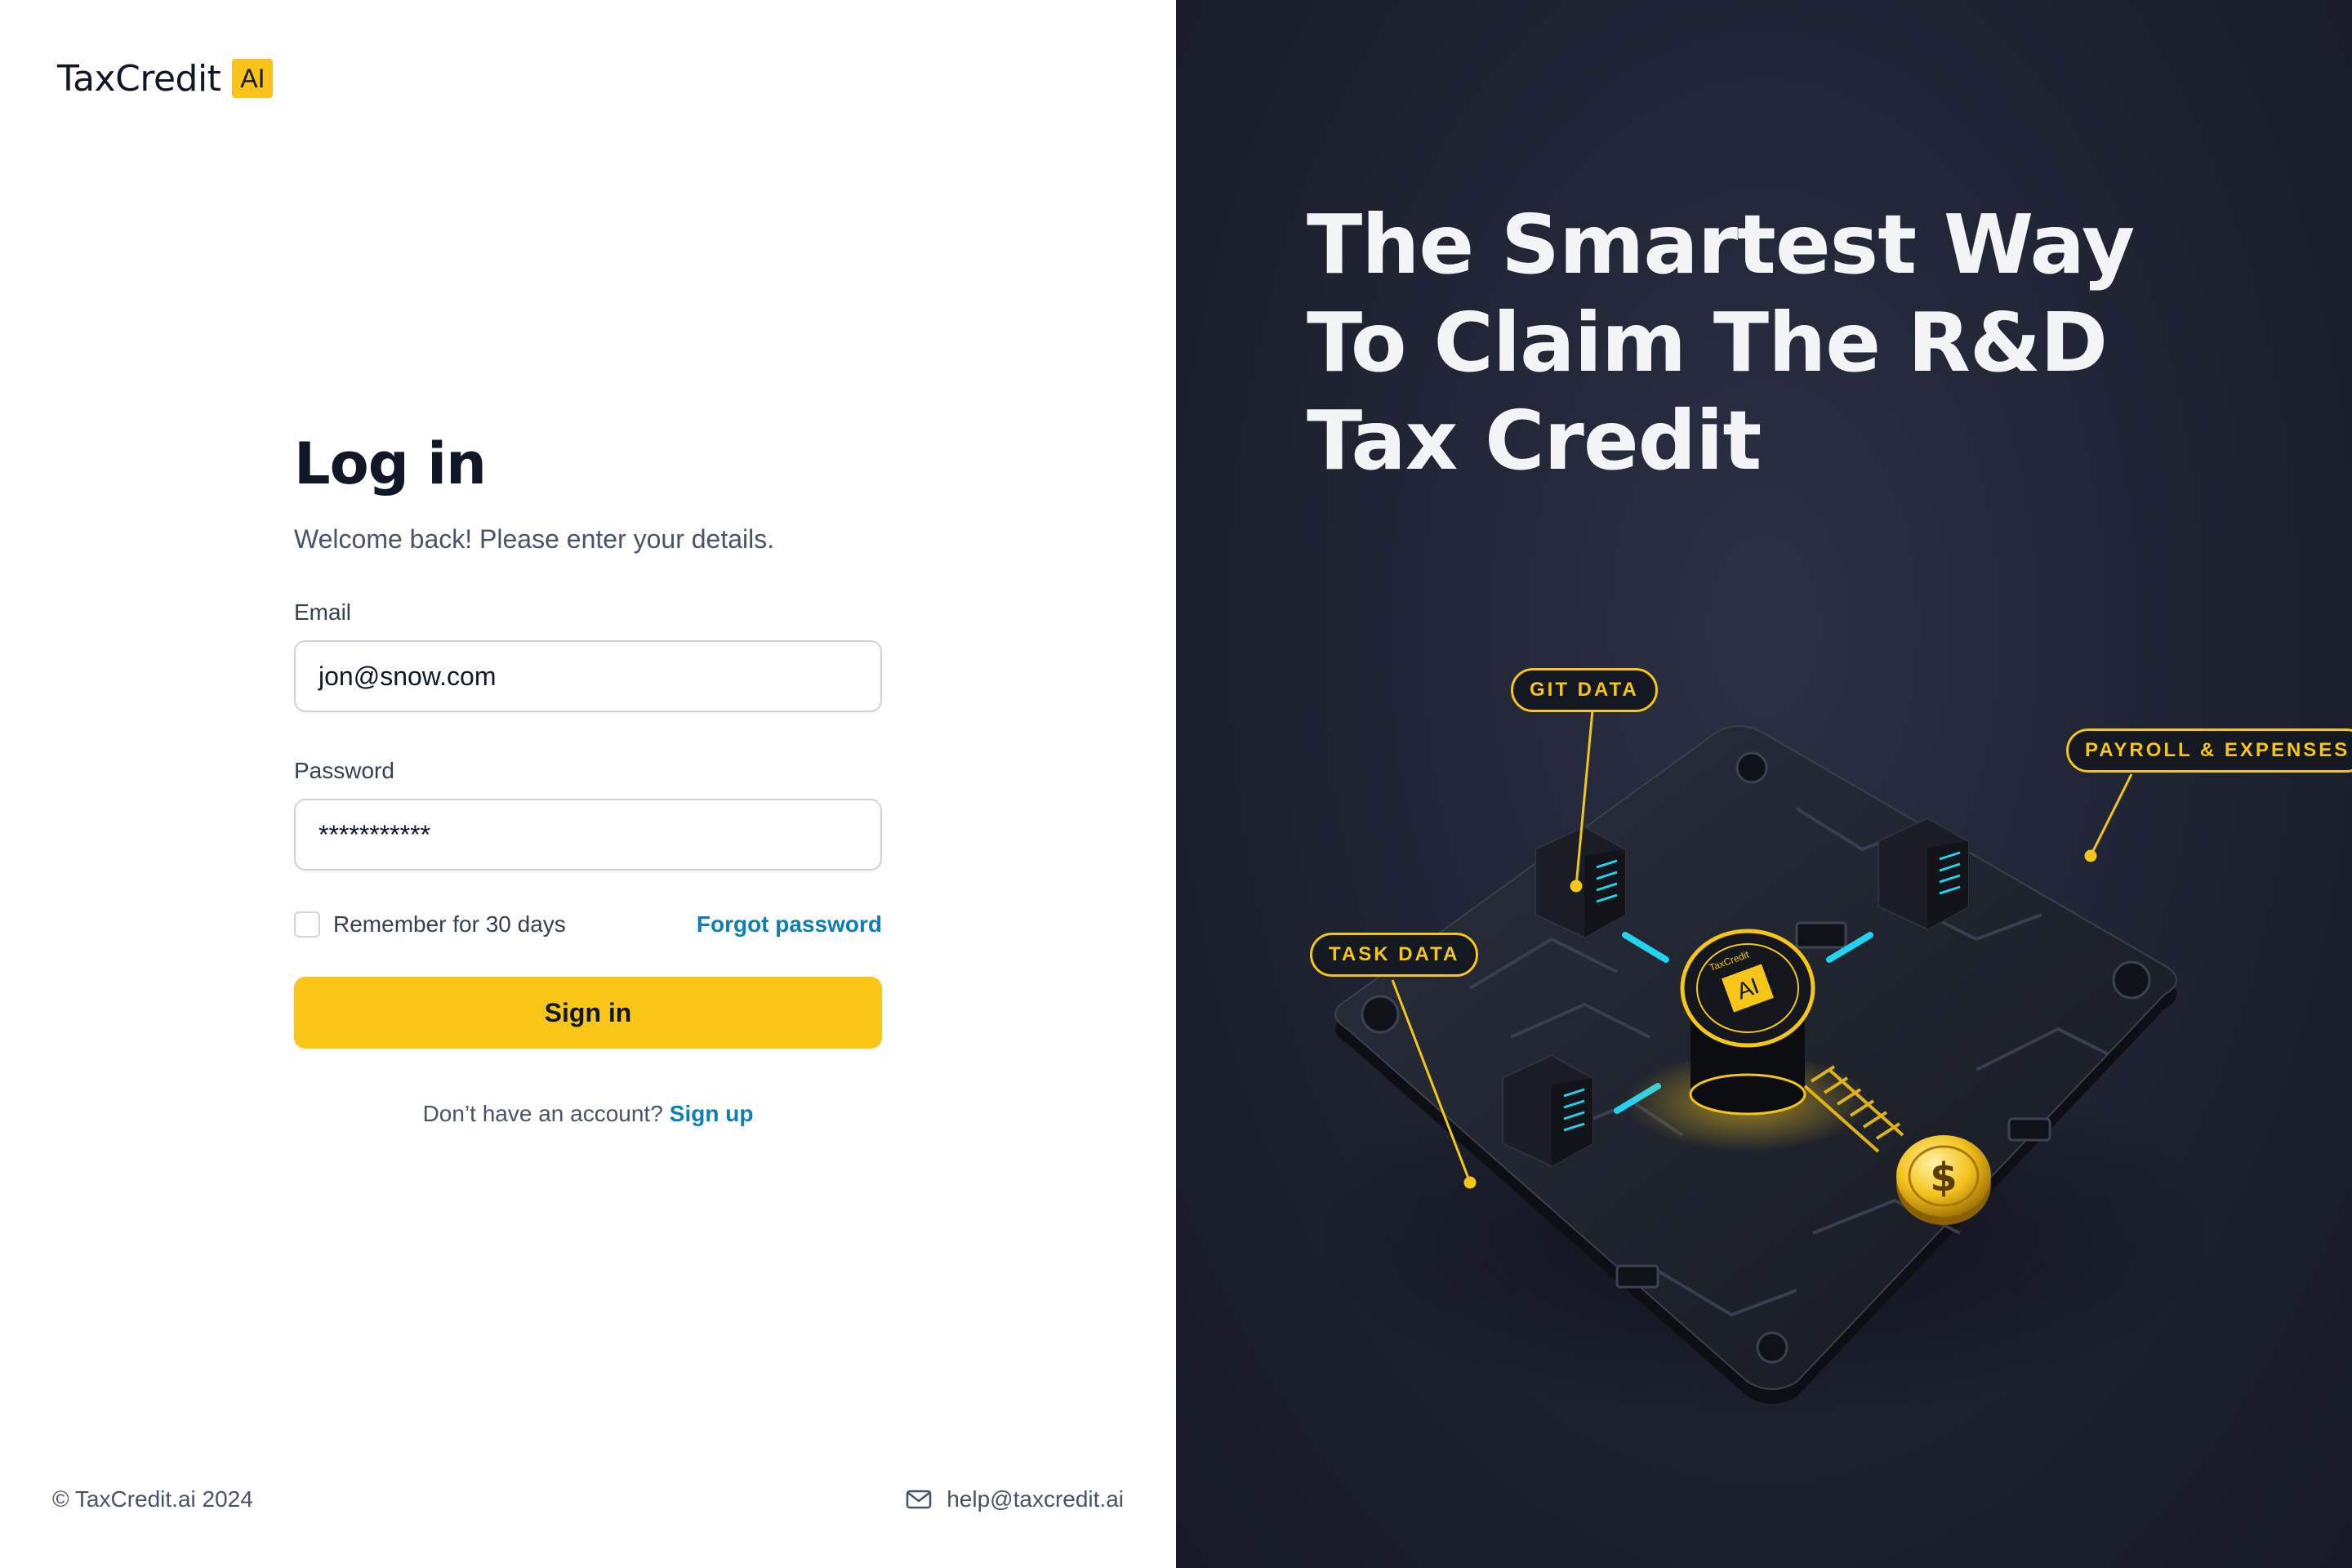 The height and width of the screenshot is (1568, 2352). Describe the element at coordinates (588, 1013) in the screenshot. I see `sign-in-button: Sign in` at that location.